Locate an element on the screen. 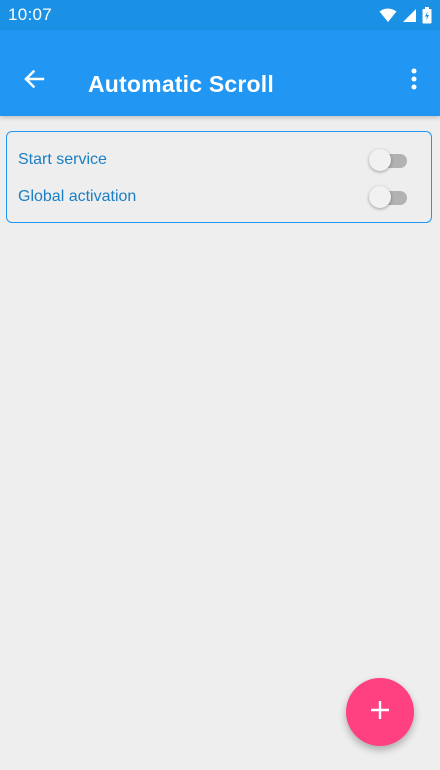 Image resolution: width=440 pixels, height=770 pixels. battery-icon is located at coordinates (427, 15).